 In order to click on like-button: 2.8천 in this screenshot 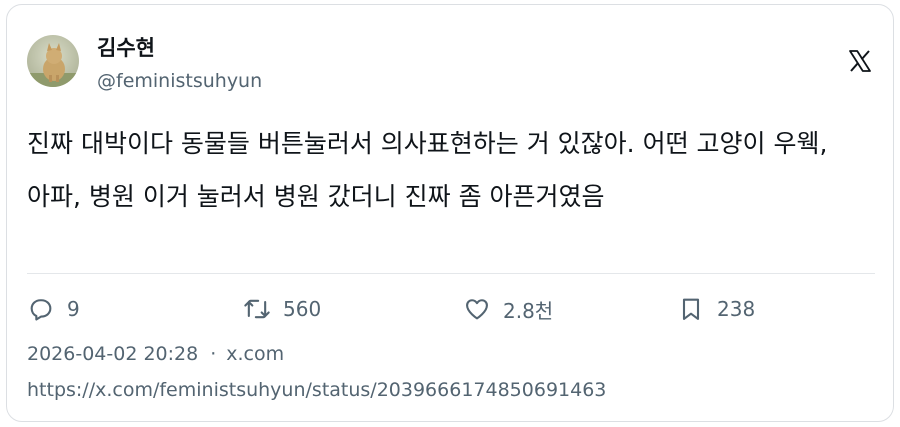, I will do `click(508, 309)`.